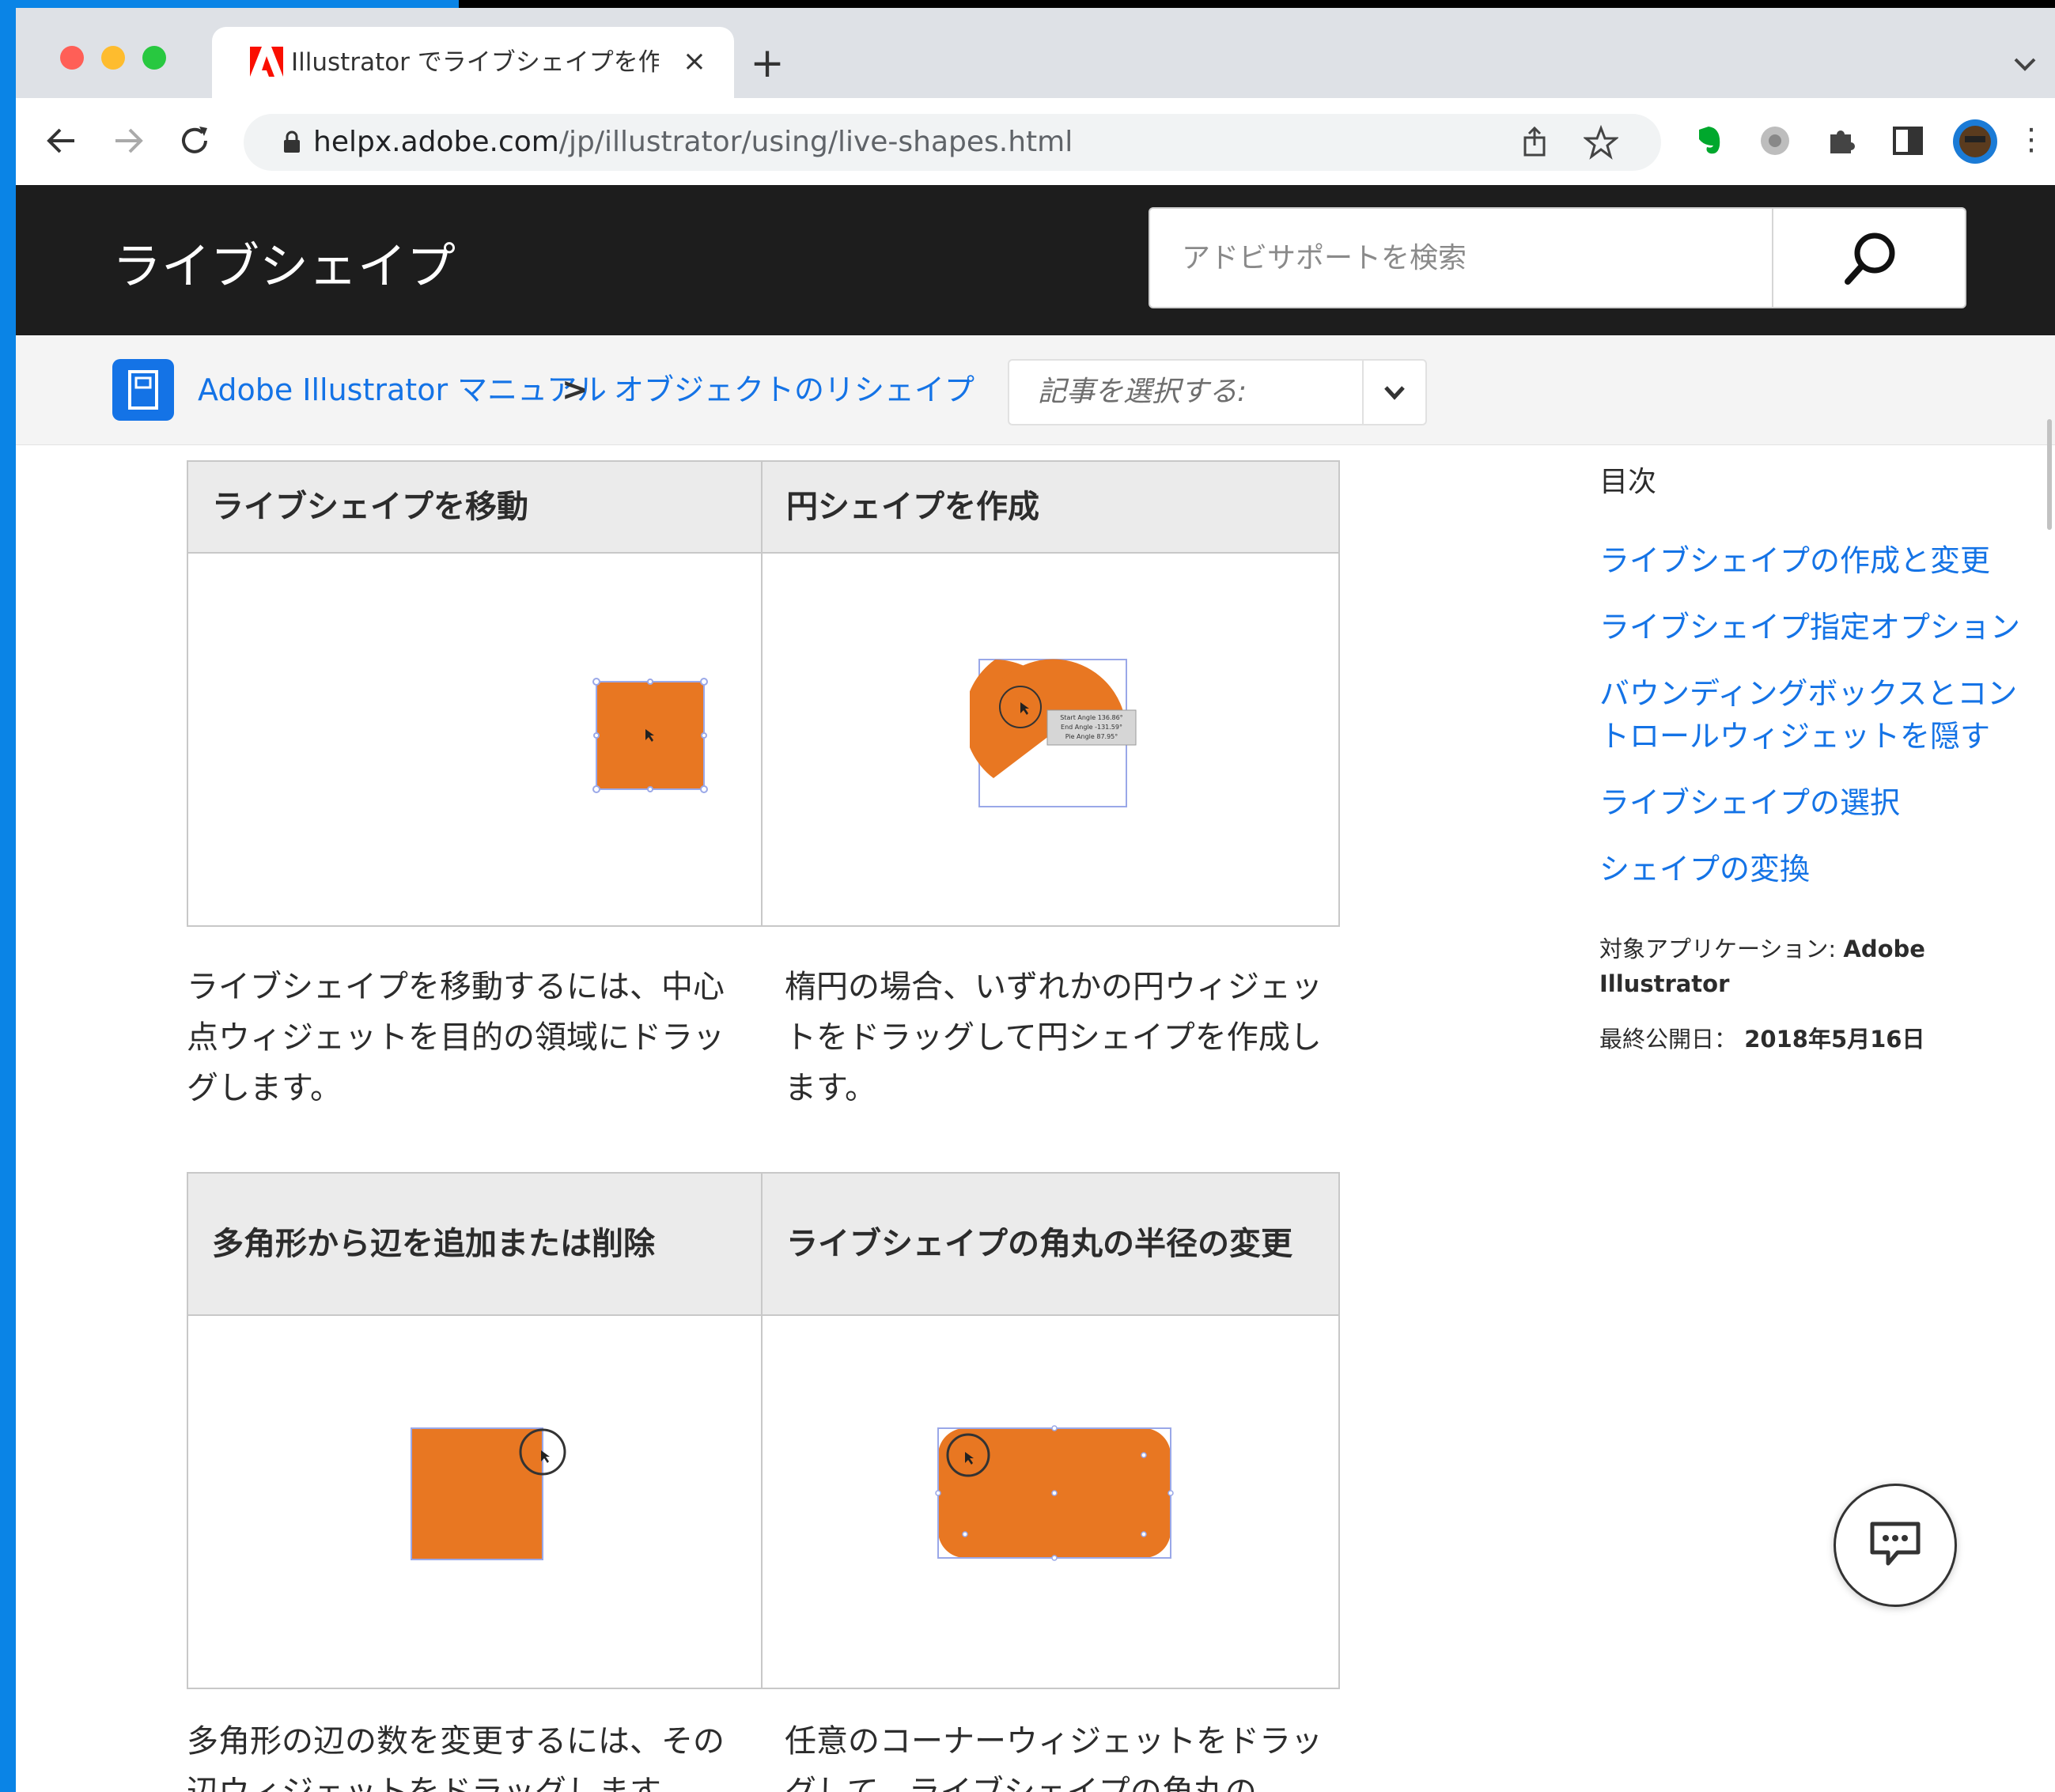  I want to click on search-box, so click(1557, 258).